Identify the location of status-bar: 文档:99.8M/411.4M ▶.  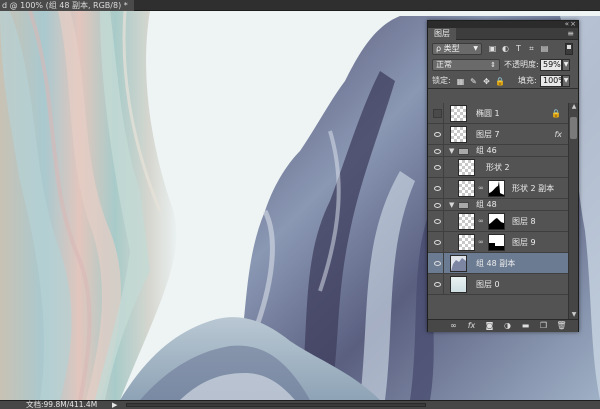
(300, 404).